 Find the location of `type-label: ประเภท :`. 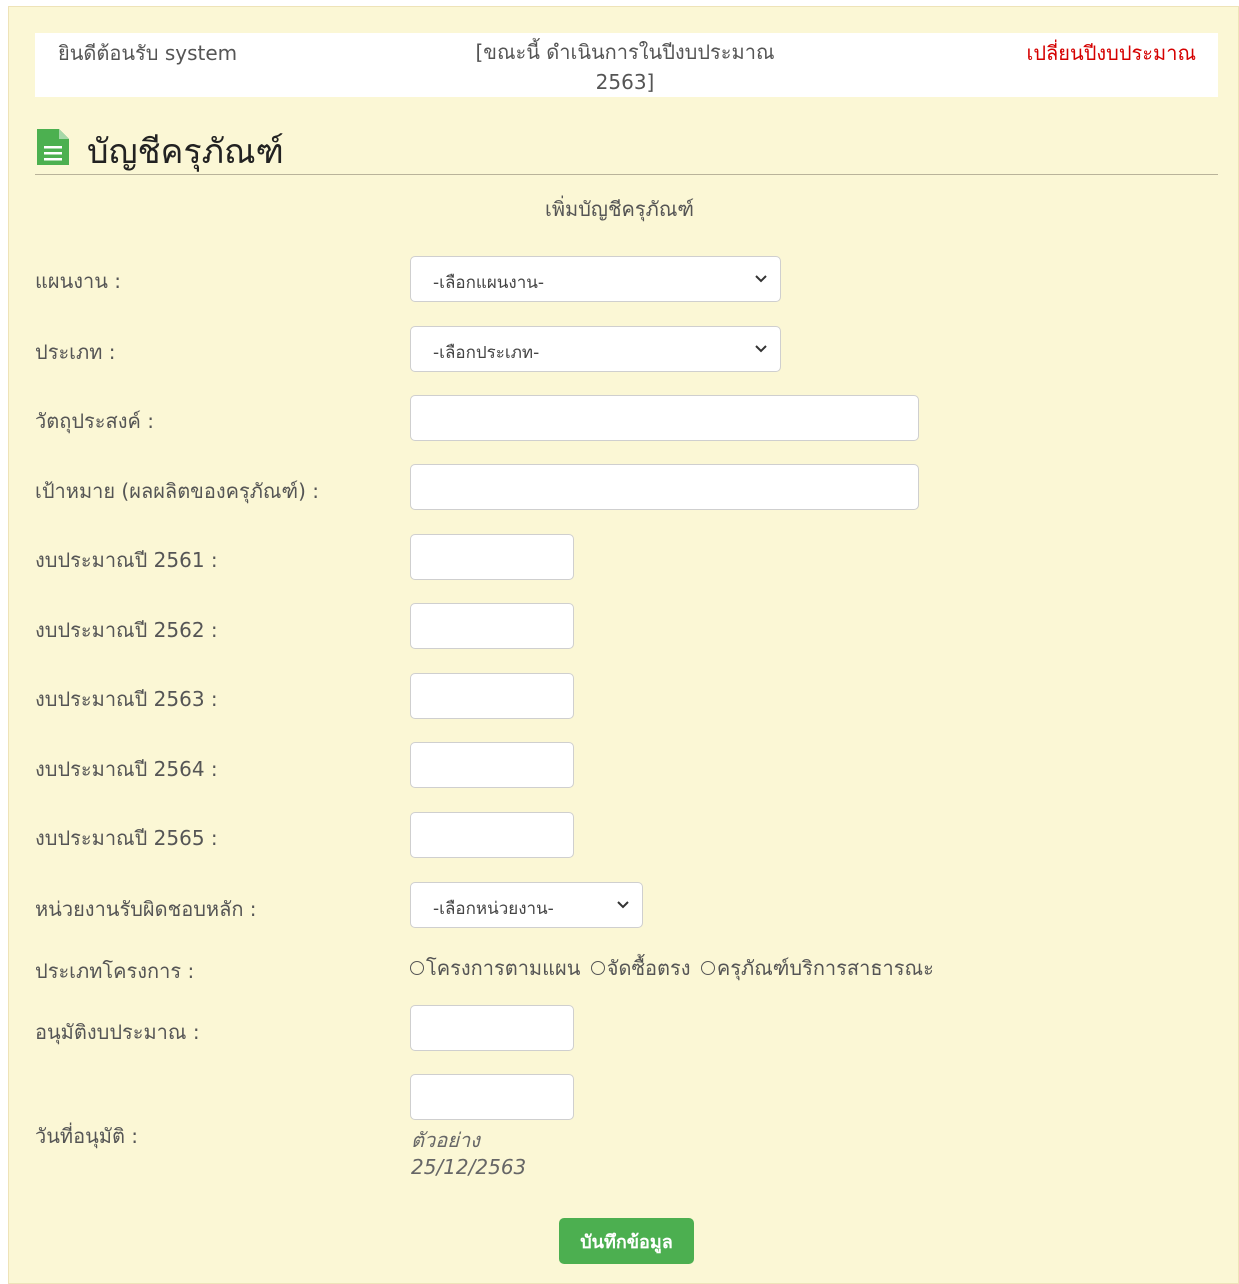

type-label: ประเภท : is located at coordinates (75, 352).